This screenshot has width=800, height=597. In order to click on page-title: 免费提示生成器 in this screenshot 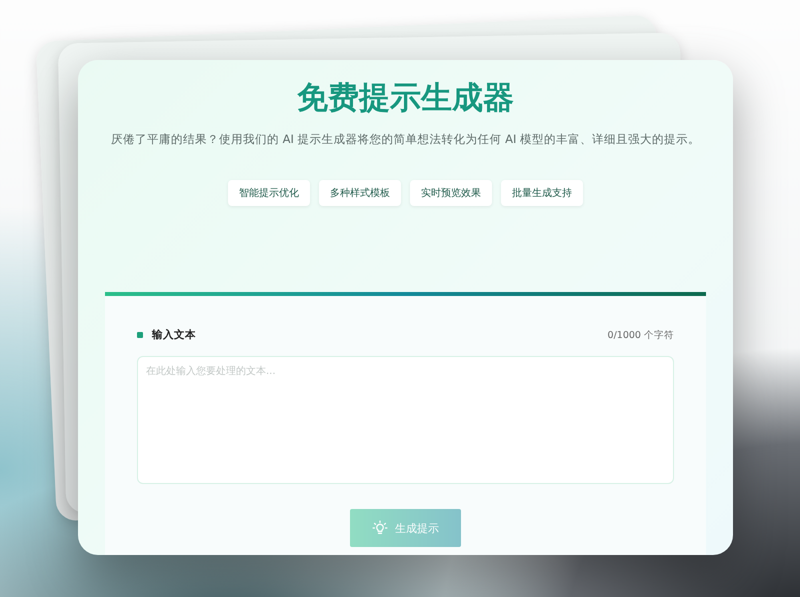, I will do `click(405, 98)`.